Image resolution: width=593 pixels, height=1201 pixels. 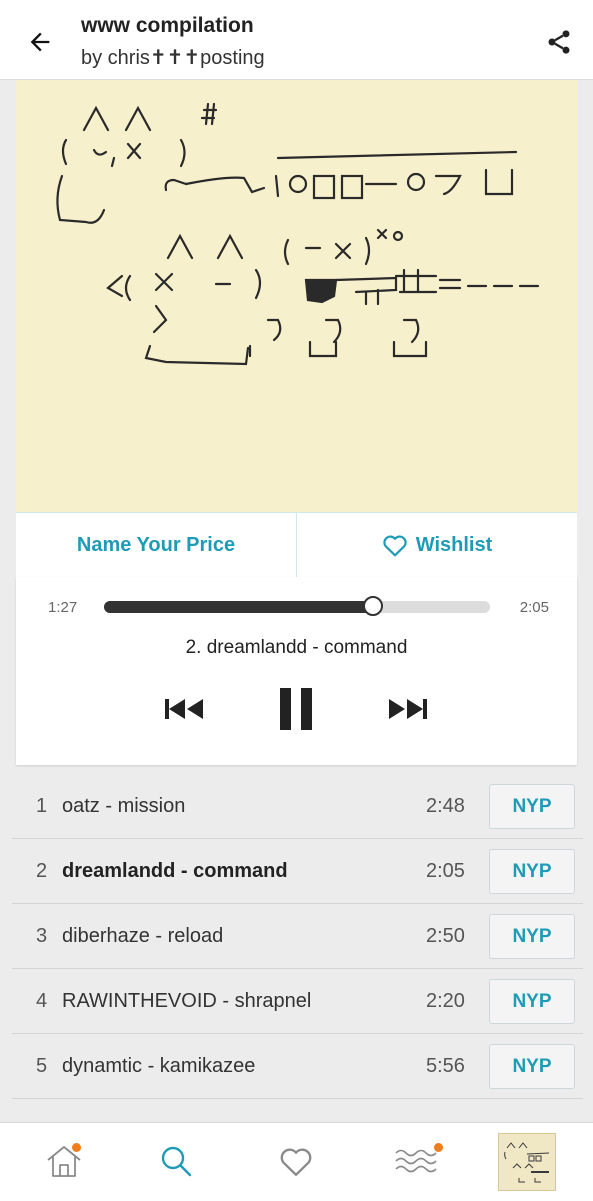 What do you see at coordinates (445, 871) in the screenshot?
I see `track-duration: 2:05` at bounding box center [445, 871].